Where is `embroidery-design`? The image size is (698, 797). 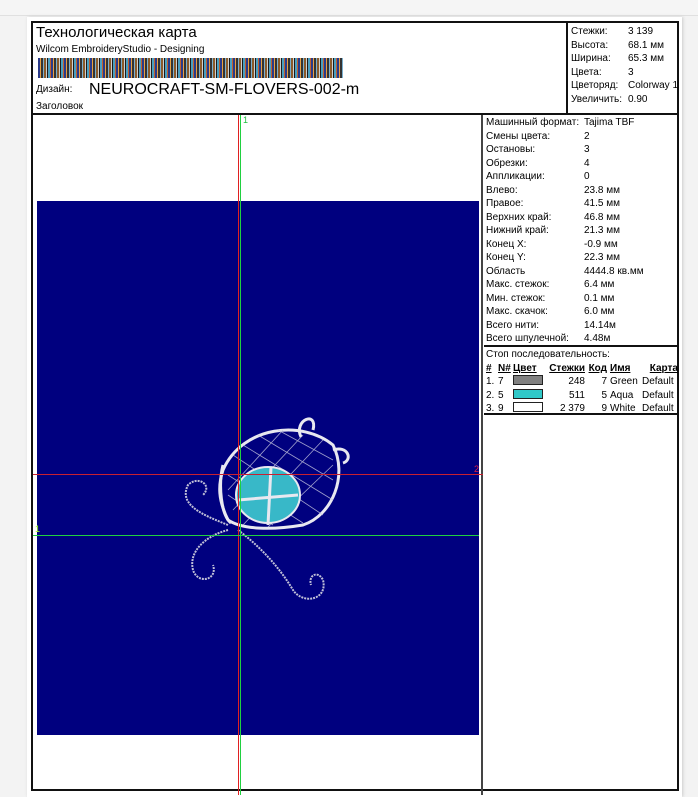
embroidery-design is located at coordinates (267, 508).